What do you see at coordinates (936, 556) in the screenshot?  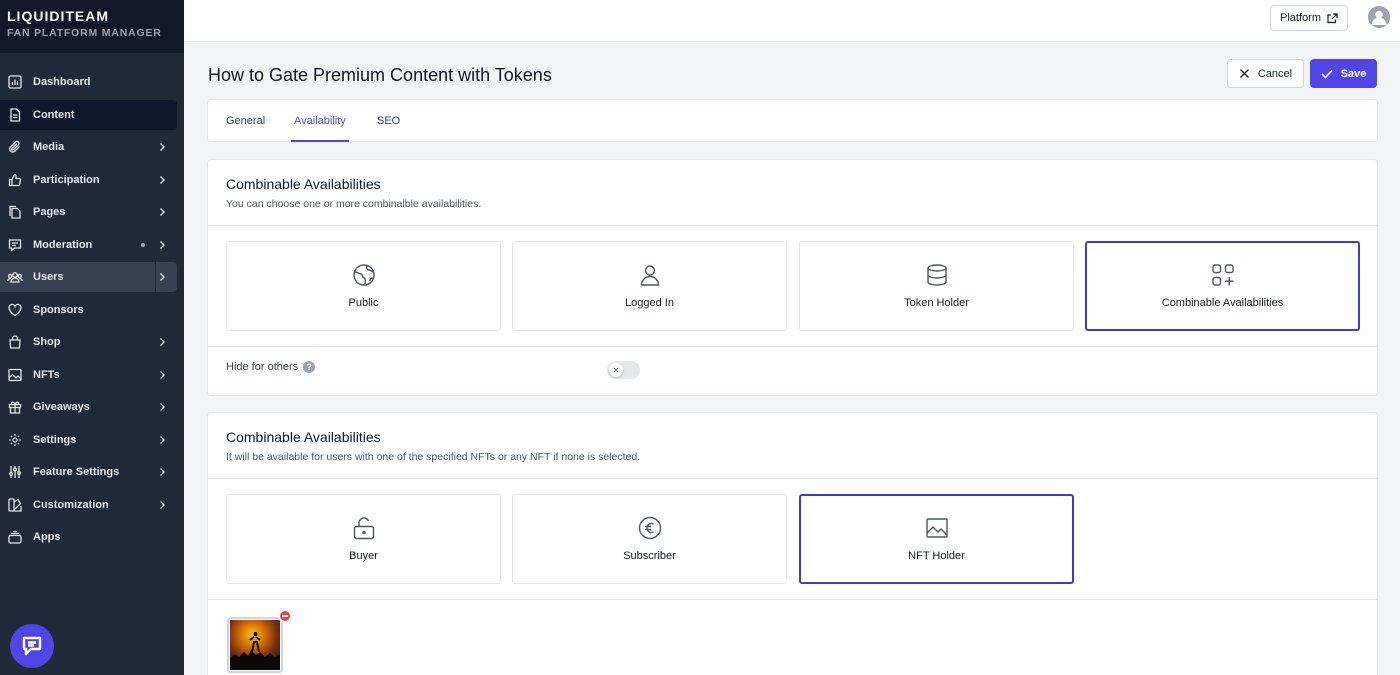 I see `option-label: NFT Holder` at bounding box center [936, 556].